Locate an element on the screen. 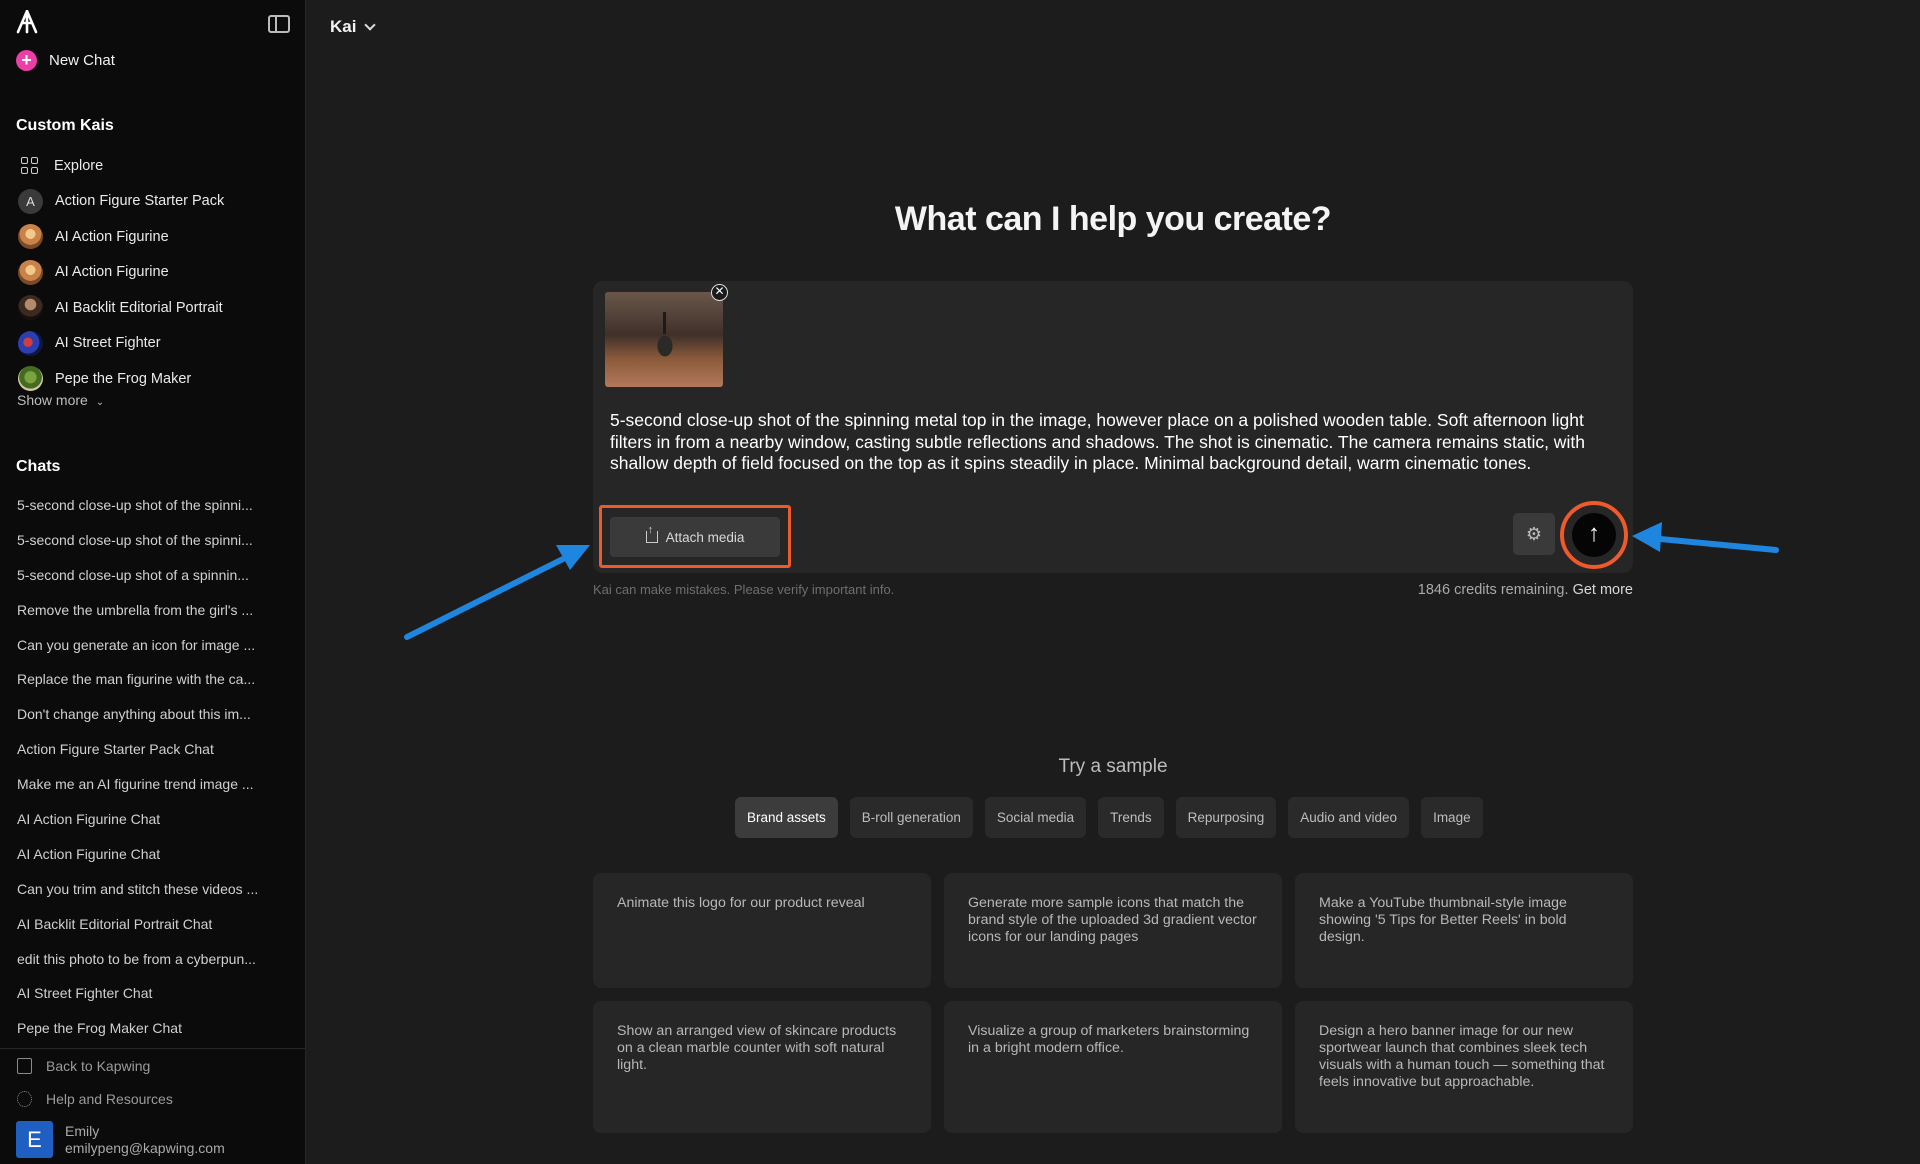  attach-media-button: Attach media is located at coordinates (695, 537).